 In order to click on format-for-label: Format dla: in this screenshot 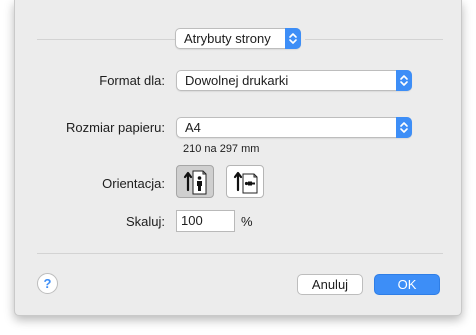, I will do `click(132, 80)`.